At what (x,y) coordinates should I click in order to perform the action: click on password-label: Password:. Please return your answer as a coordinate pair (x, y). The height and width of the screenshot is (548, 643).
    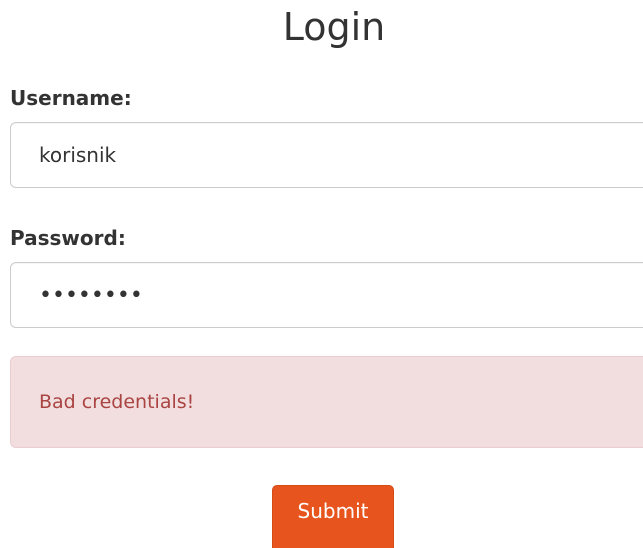
    Looking at the image, I should click on (68, 238).